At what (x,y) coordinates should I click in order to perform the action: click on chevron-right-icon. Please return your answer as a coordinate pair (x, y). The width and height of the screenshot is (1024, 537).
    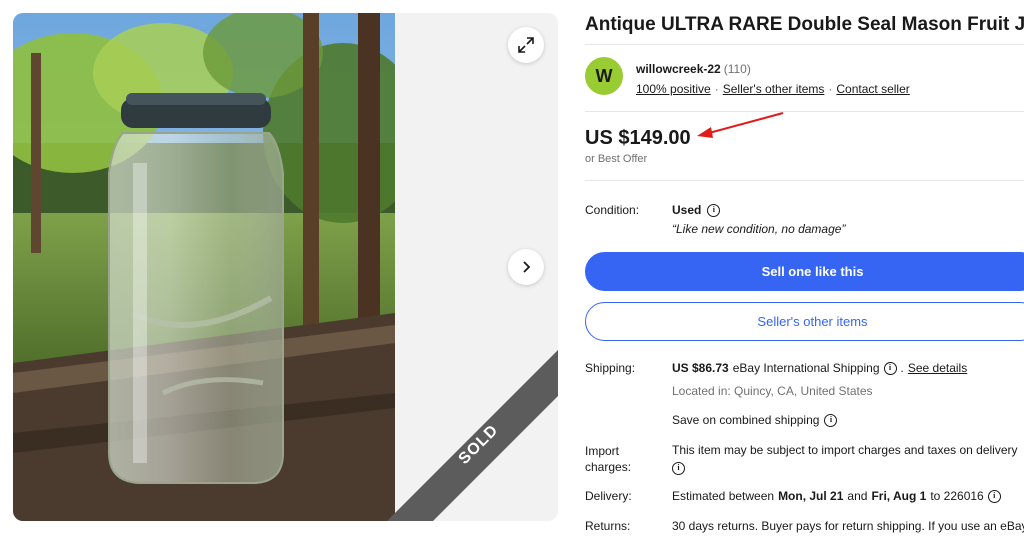
    Looking at the image, I should click on (527, 267).